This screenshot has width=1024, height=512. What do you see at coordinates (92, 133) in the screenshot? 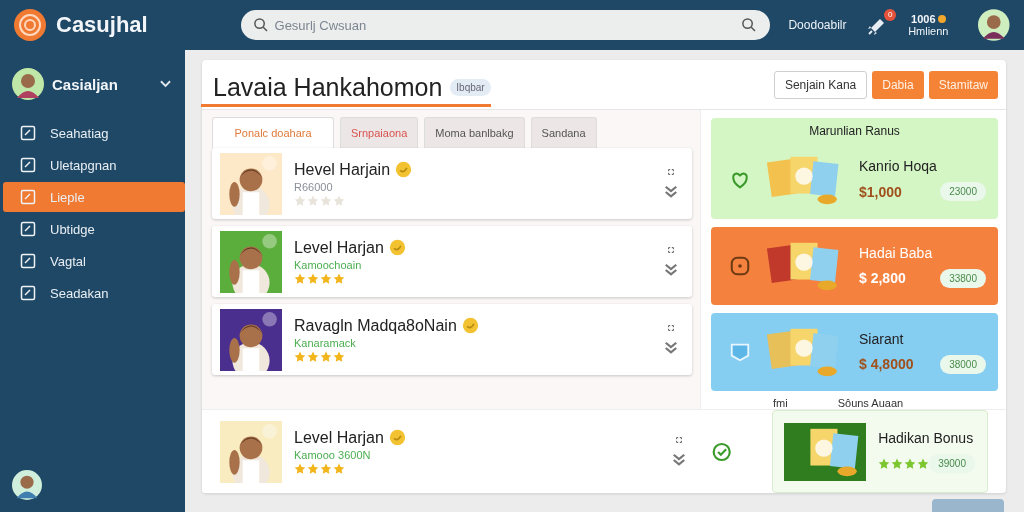
I see `sidebar-item: Seahatiag` at bounding box center [92, 133].